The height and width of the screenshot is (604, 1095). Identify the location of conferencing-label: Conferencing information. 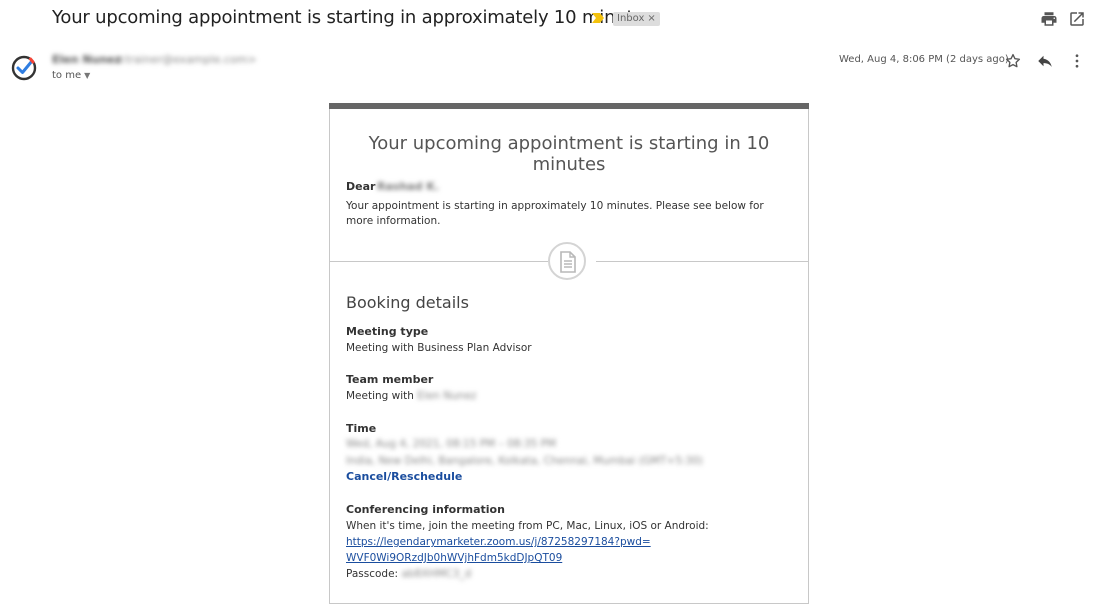
(425, 509).